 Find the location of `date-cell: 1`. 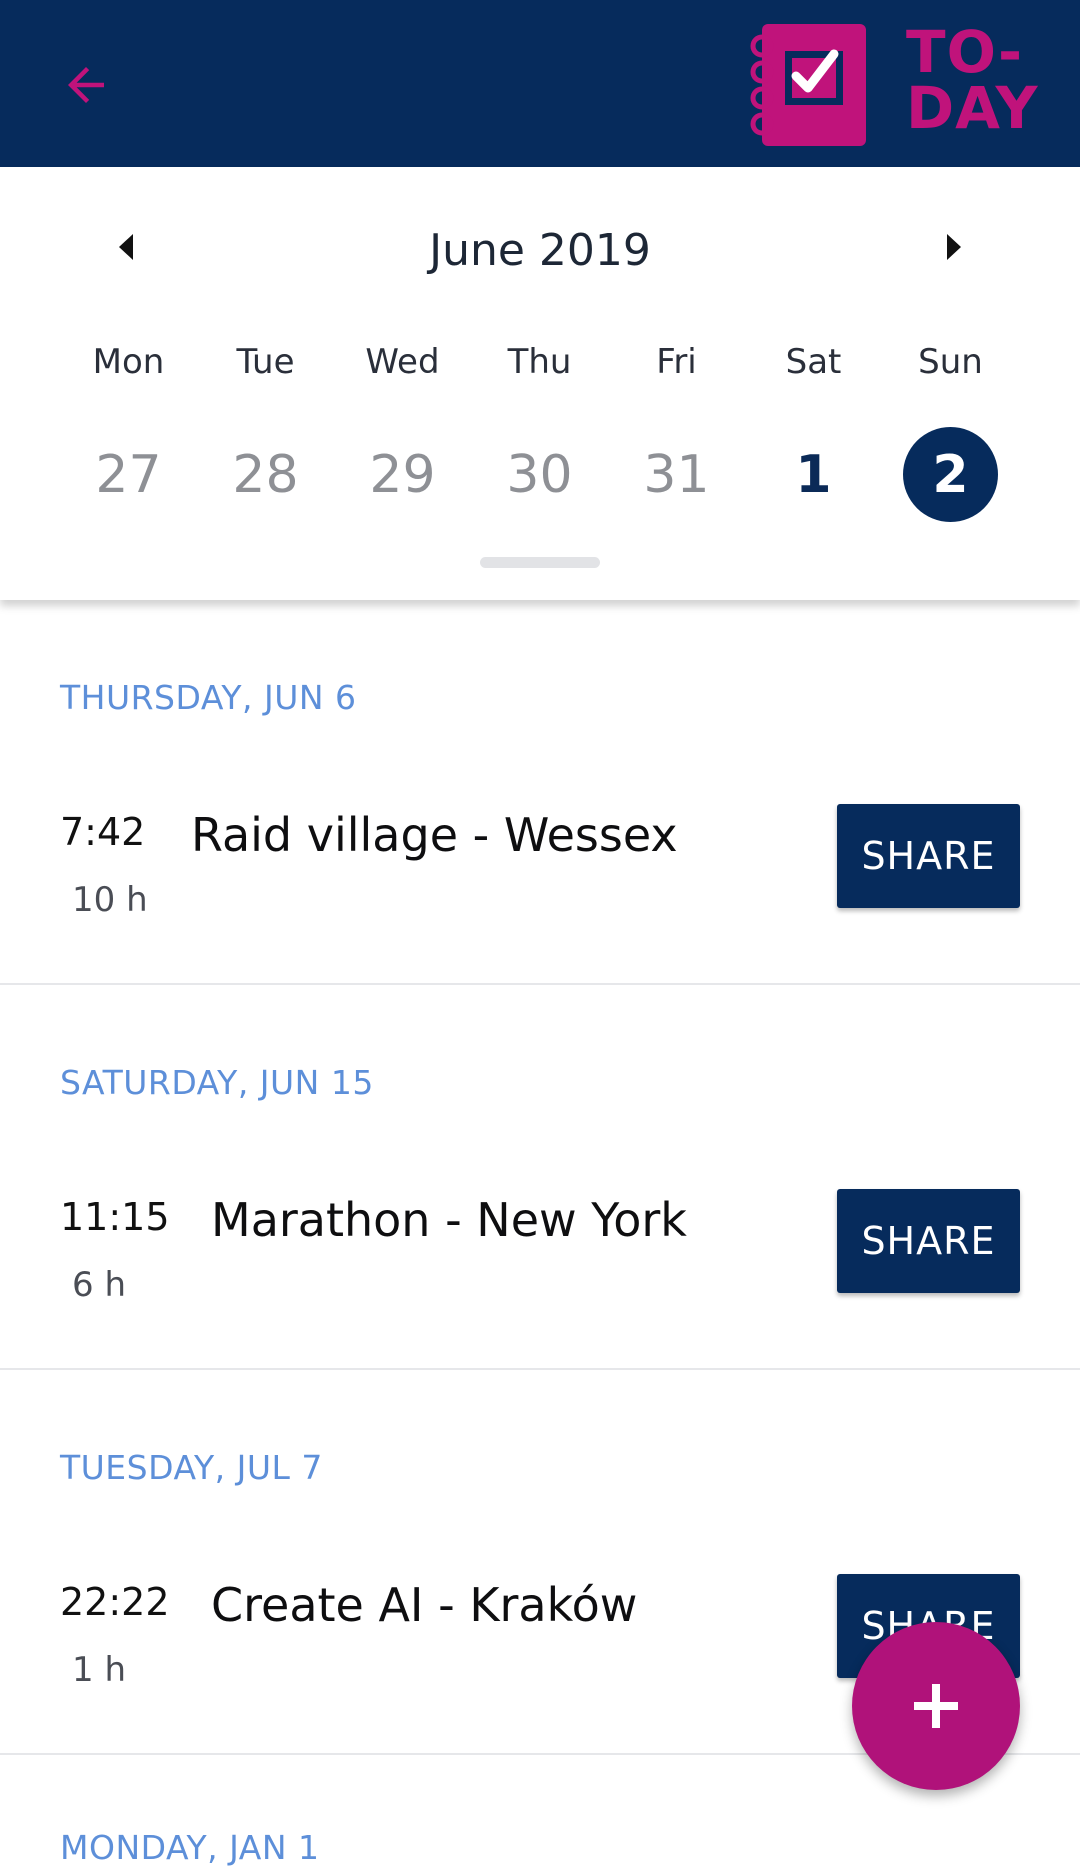

date-cell: 1 is located at coordinates (813, 474).